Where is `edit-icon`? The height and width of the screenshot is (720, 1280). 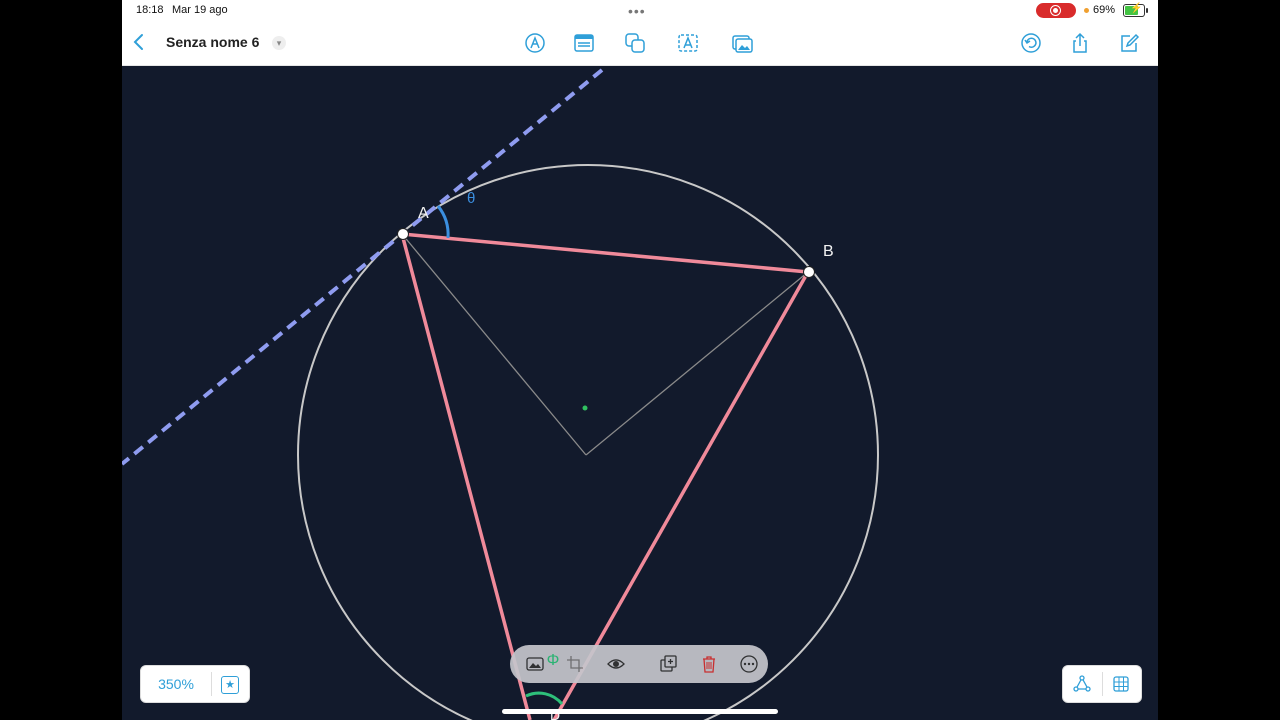
edit-icon is located at coordinates (1129, 43).